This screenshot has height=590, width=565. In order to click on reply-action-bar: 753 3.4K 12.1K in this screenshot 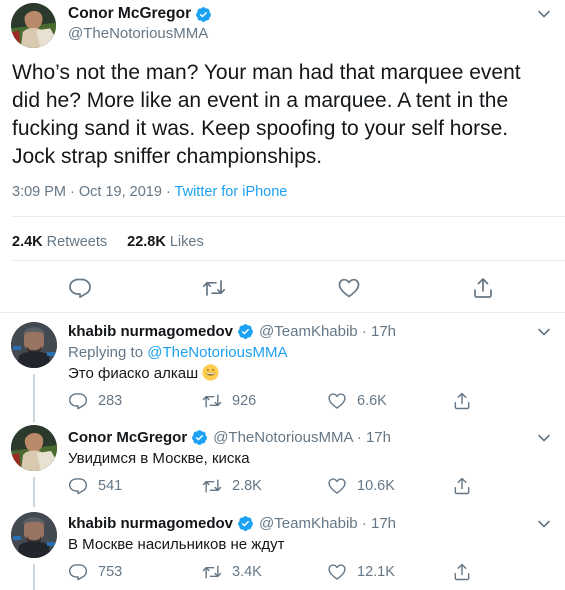, I will do `click(283, 572)`.